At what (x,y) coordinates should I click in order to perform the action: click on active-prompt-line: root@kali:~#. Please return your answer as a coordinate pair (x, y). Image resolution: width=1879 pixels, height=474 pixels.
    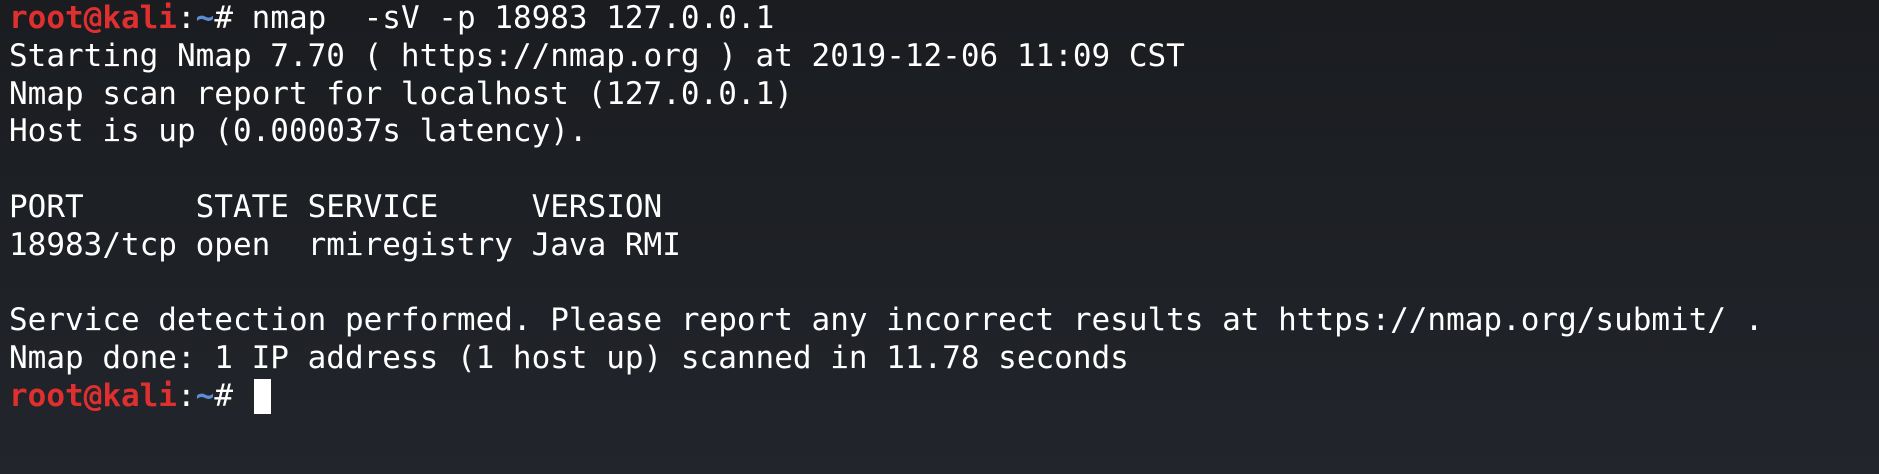
    Looking at the image, I should click on (944, 397).